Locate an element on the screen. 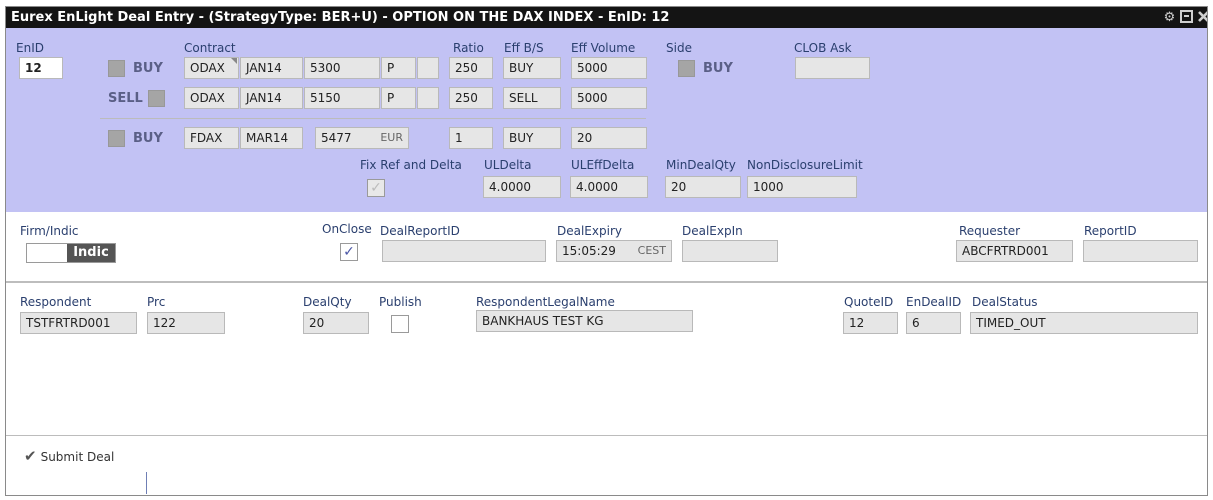 The width and height of the screenshot is (1213, 500). leg2-strike: 5150 is located at coordinates (342, 98).